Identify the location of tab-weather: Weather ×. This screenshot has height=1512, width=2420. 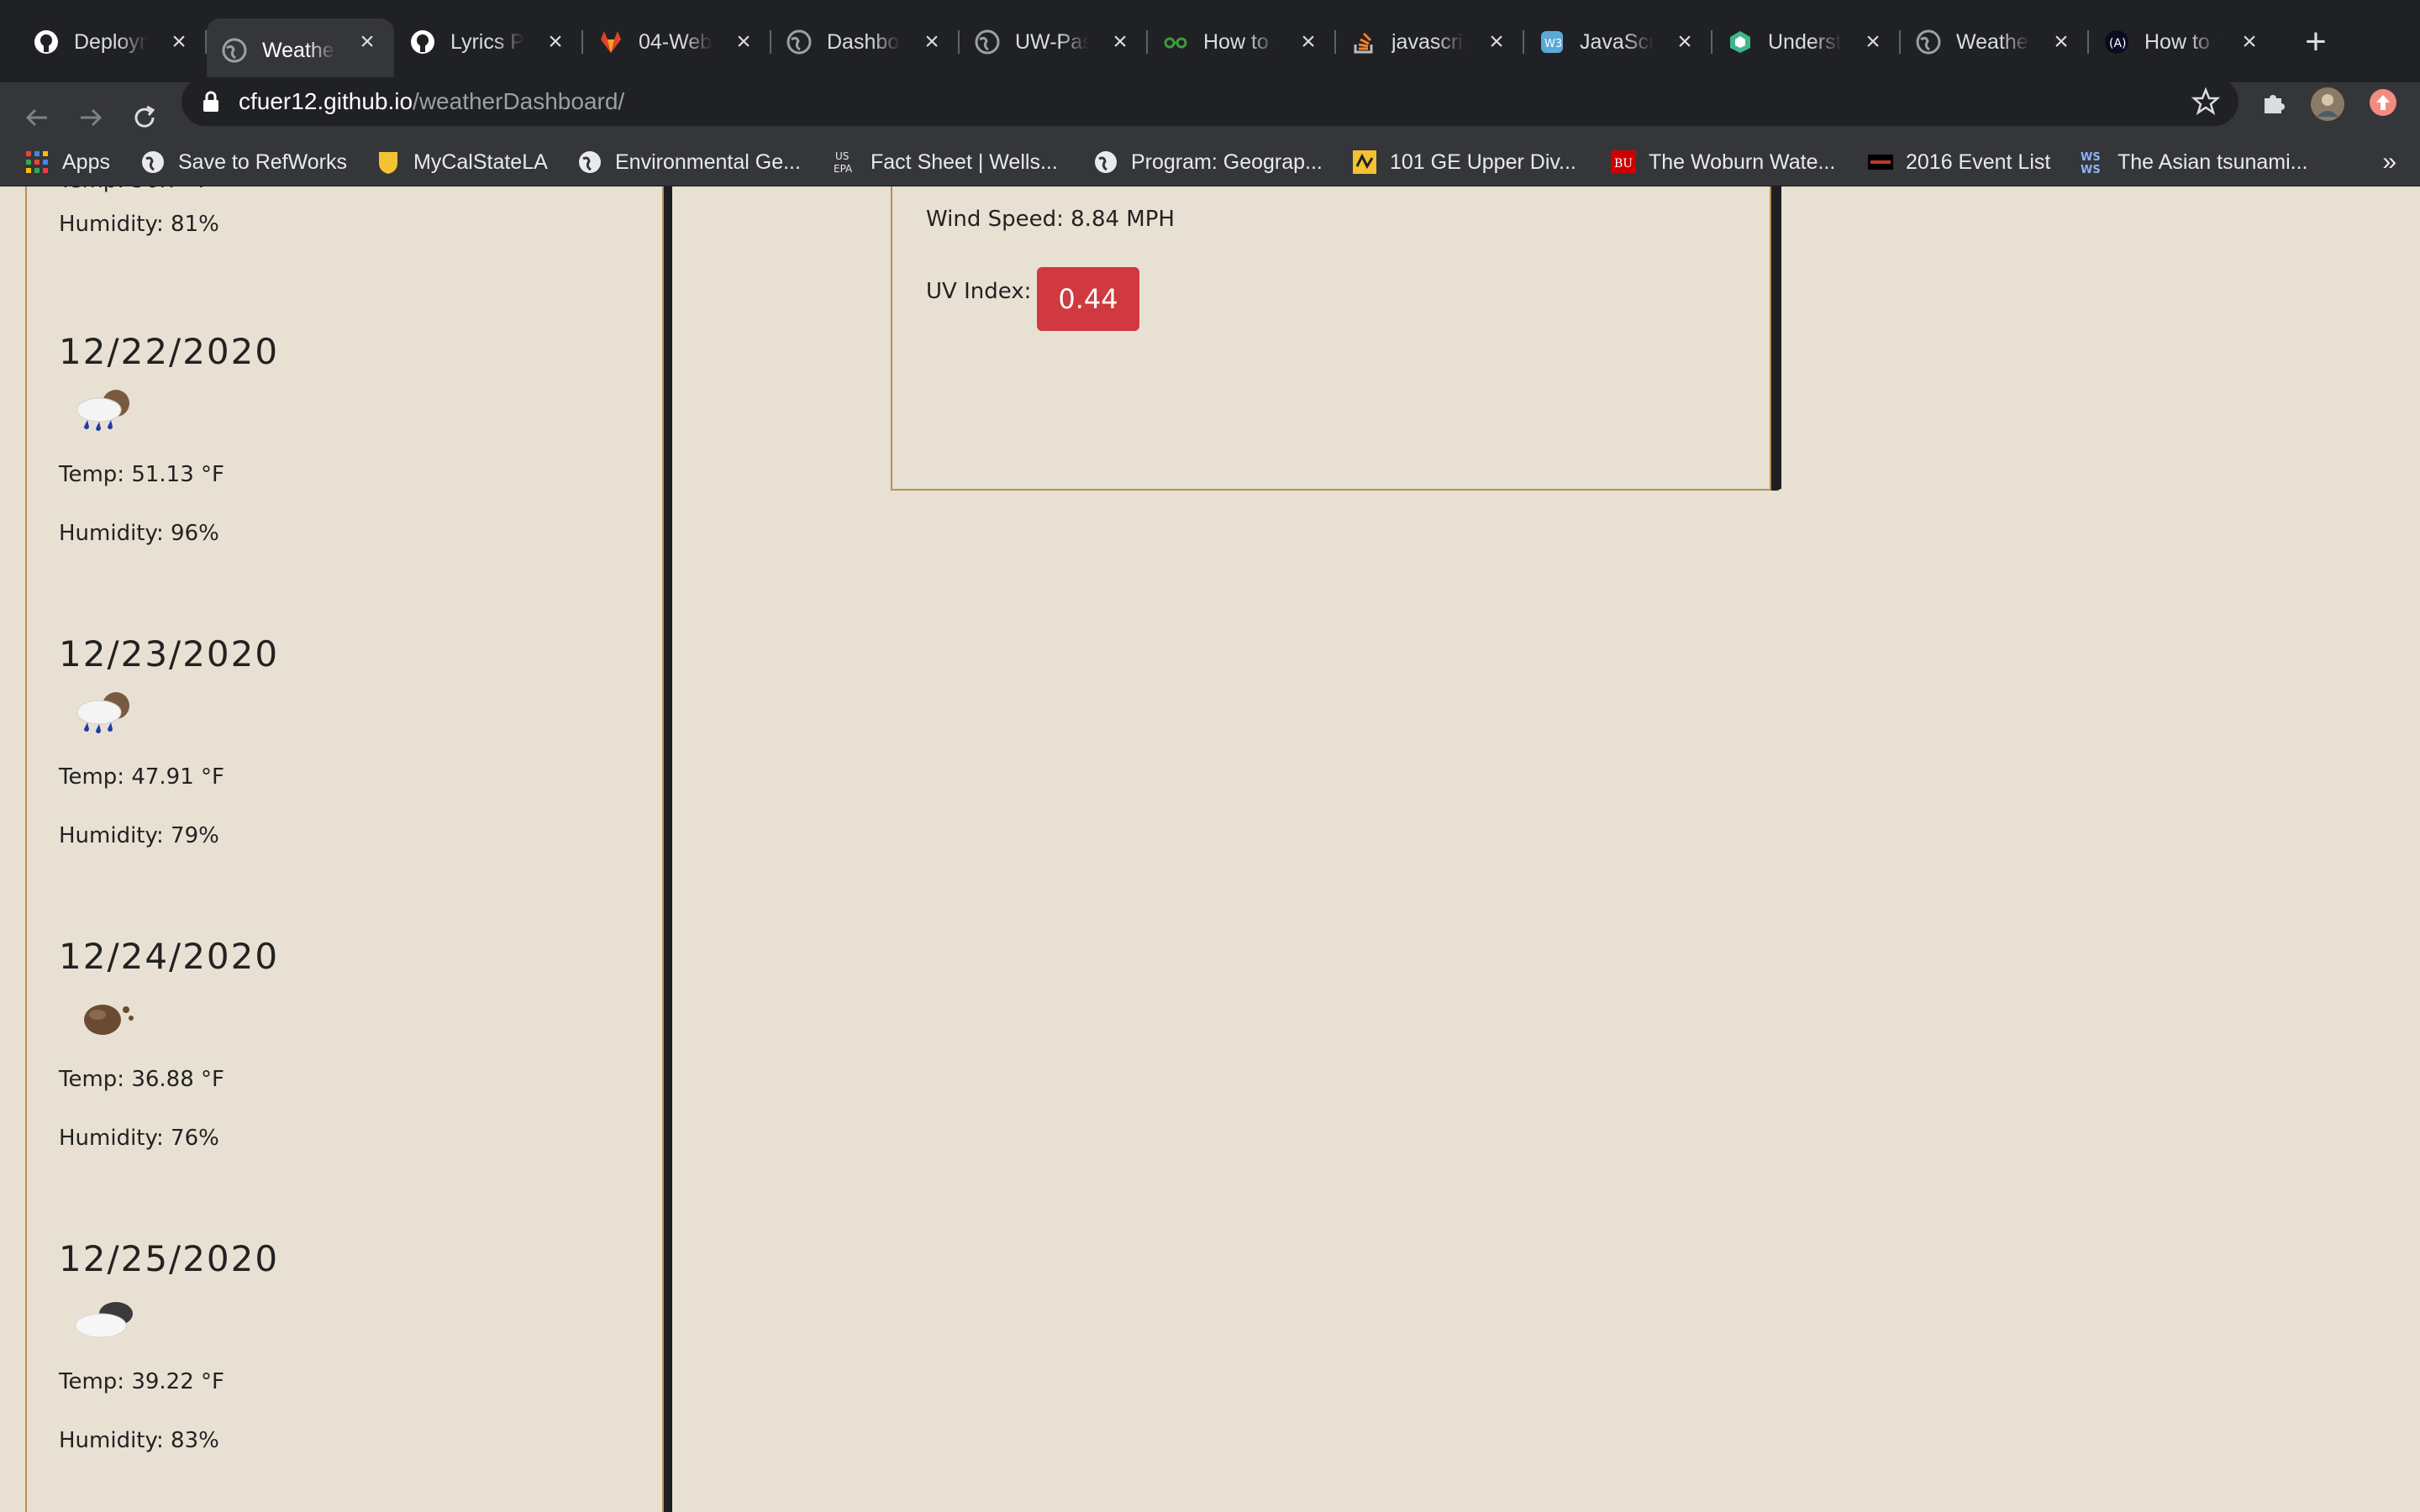
(1995, 42).